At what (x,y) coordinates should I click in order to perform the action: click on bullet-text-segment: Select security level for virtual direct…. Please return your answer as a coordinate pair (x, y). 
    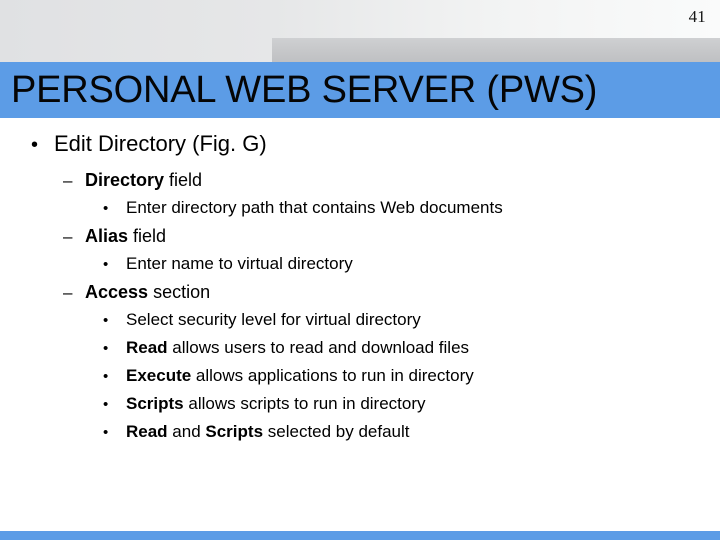
    Looking at the image, I should click on (273, 319).